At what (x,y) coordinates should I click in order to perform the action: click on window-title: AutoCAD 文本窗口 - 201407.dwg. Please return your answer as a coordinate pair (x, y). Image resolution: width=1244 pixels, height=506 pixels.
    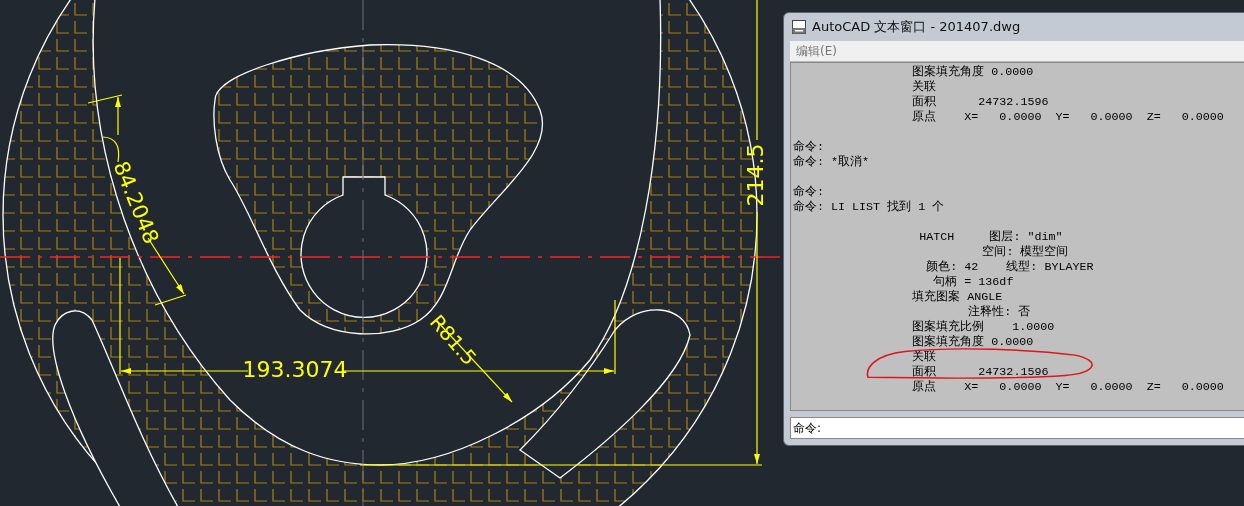
    Looking at the image, I should click on (916, 27).